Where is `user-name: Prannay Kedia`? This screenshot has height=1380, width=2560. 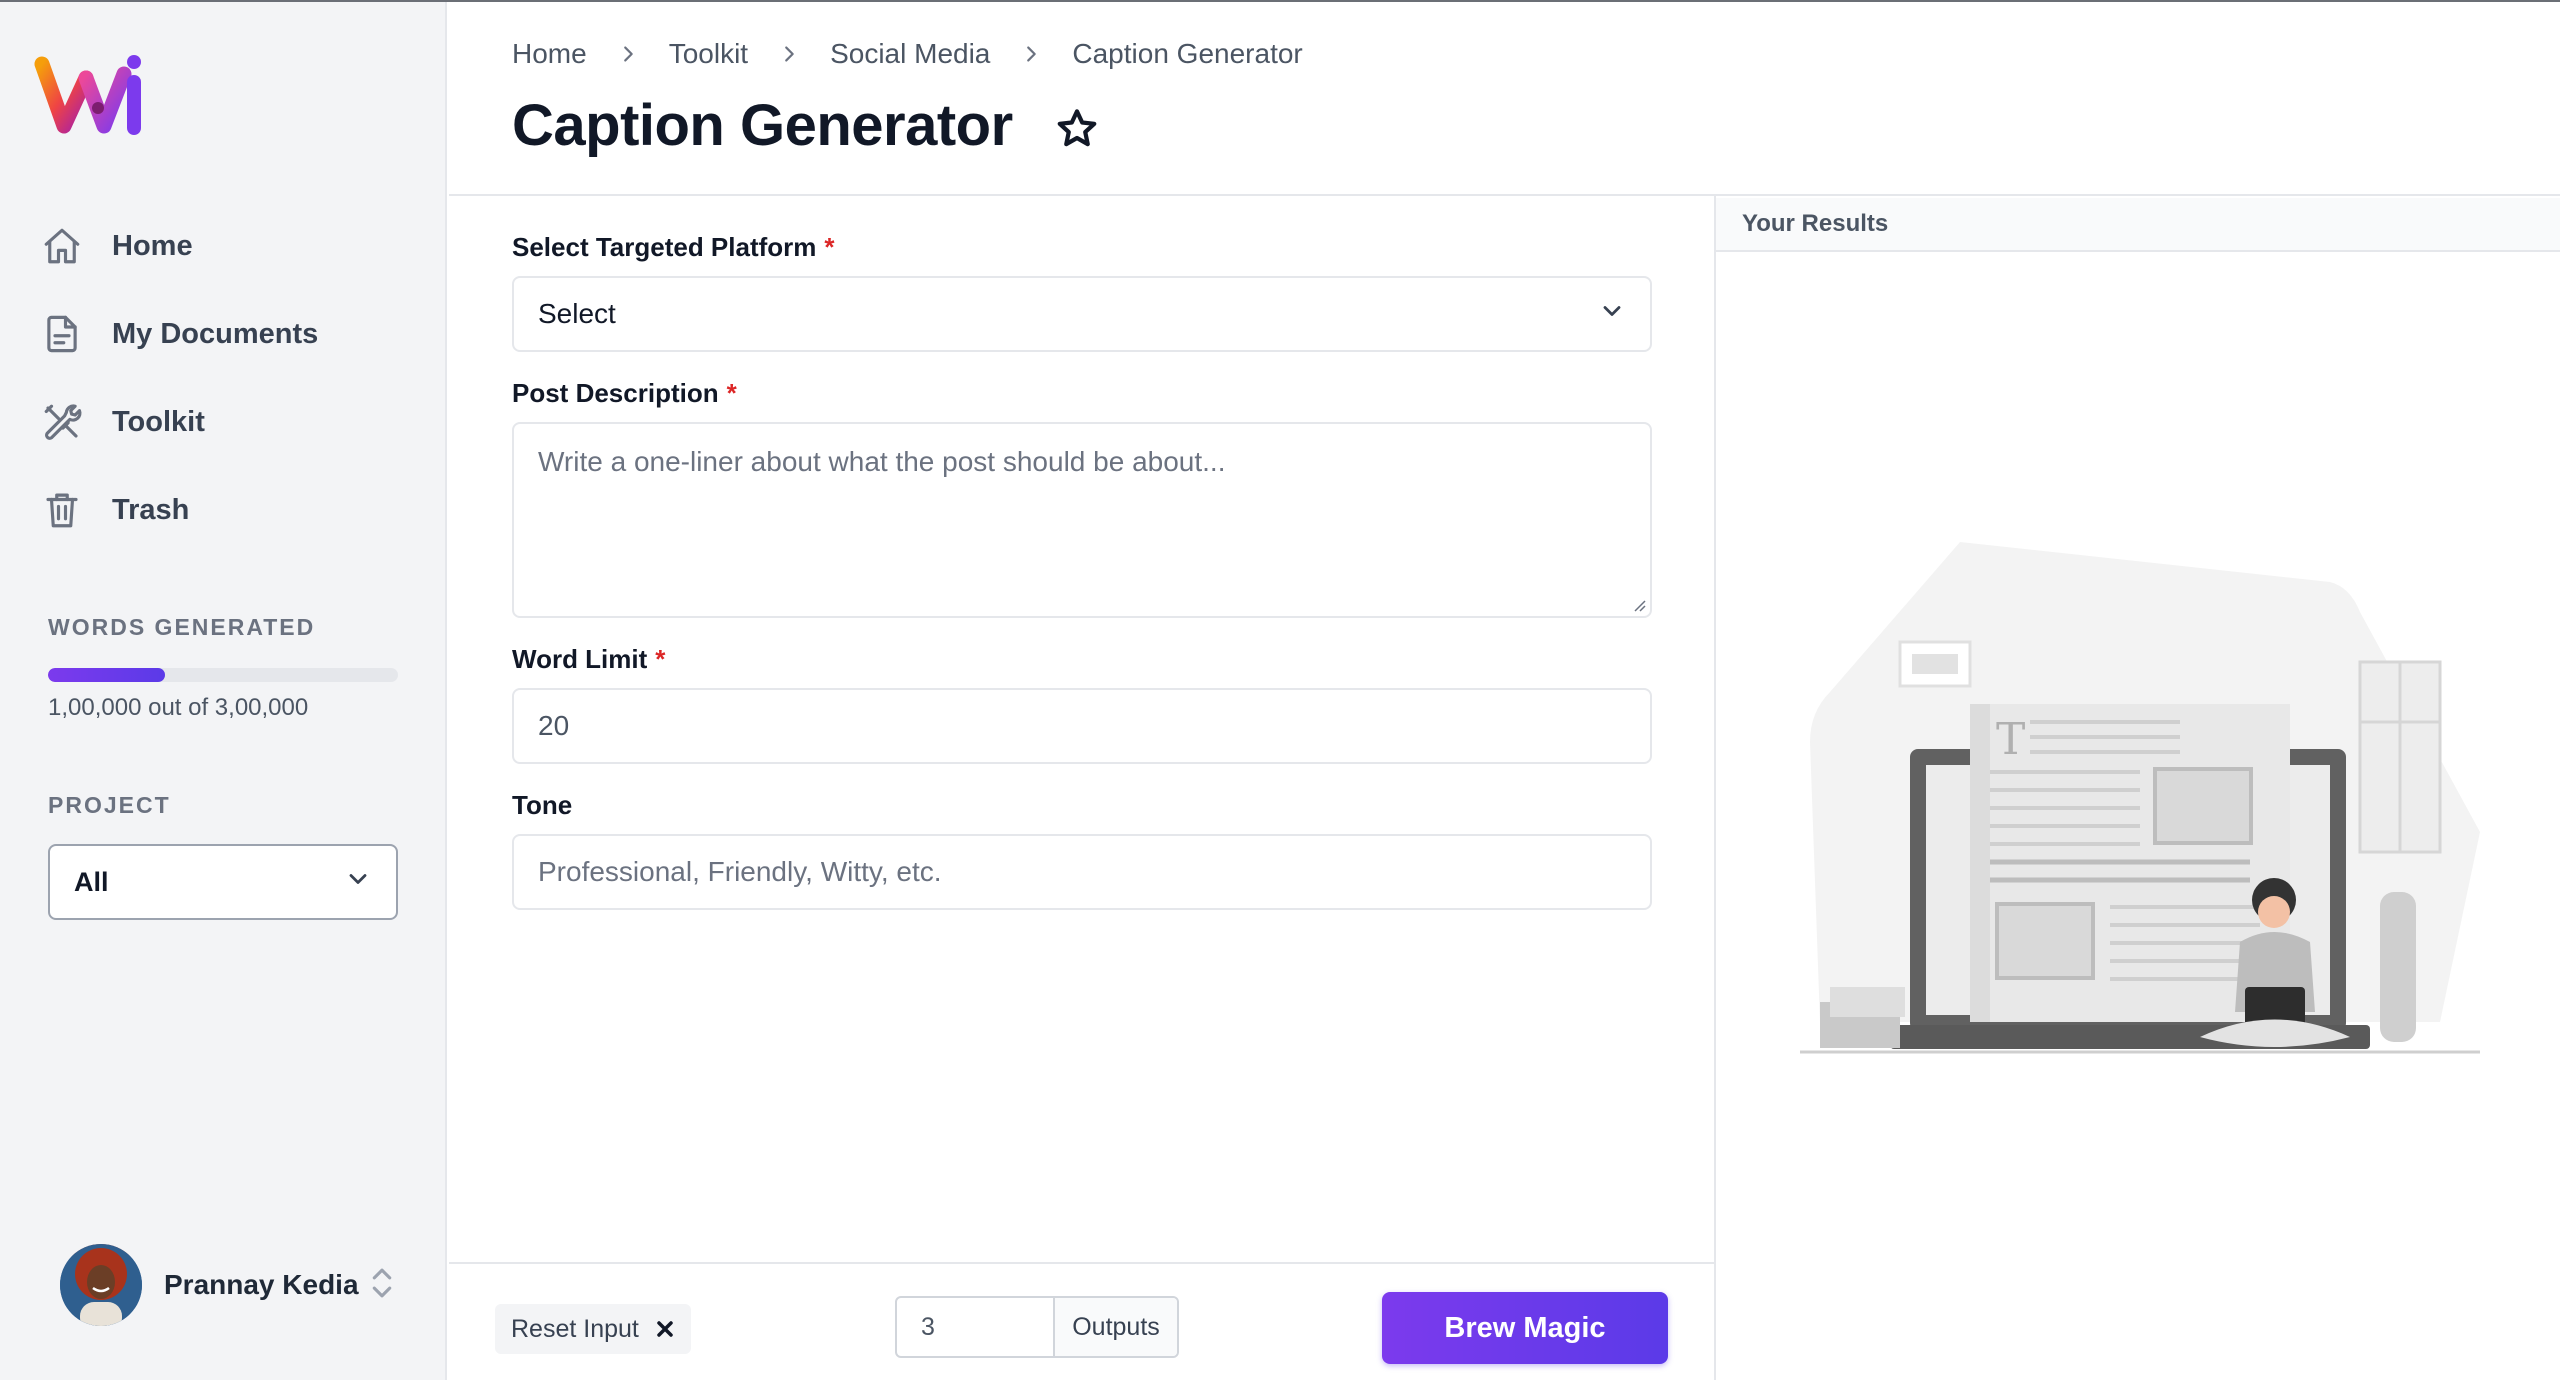 user-name: Prannay Kedia is located at coordinates (261, 1284).